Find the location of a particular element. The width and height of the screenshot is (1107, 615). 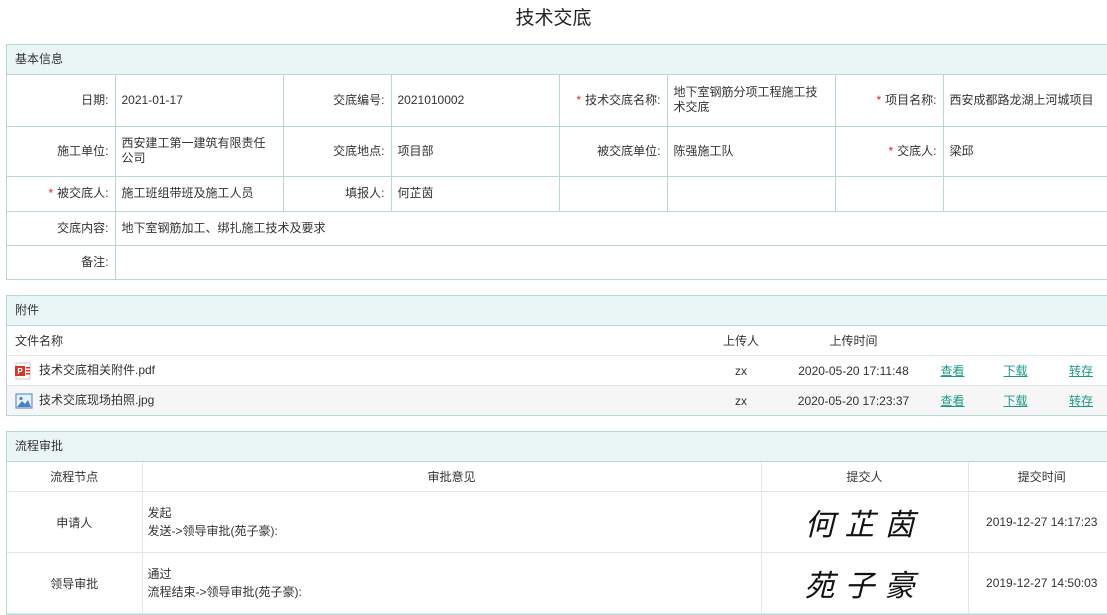

filler-label: 填报人: is located at coordinates (337, 194).